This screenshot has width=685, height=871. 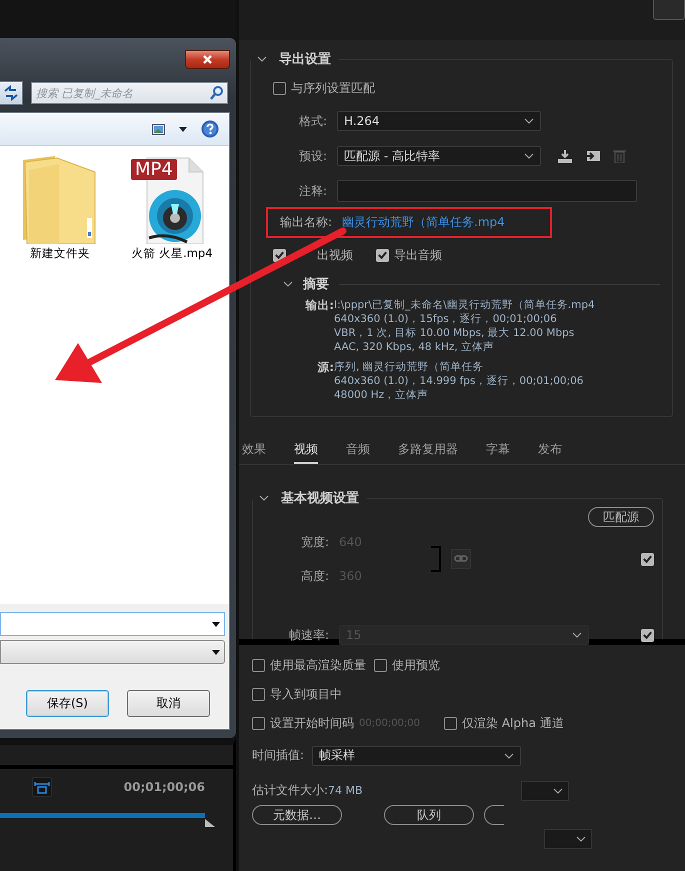 What do you see at coordinates (436, 559) in the screenshot?
I see `bracket-icon` at bounding box center [436, 559].